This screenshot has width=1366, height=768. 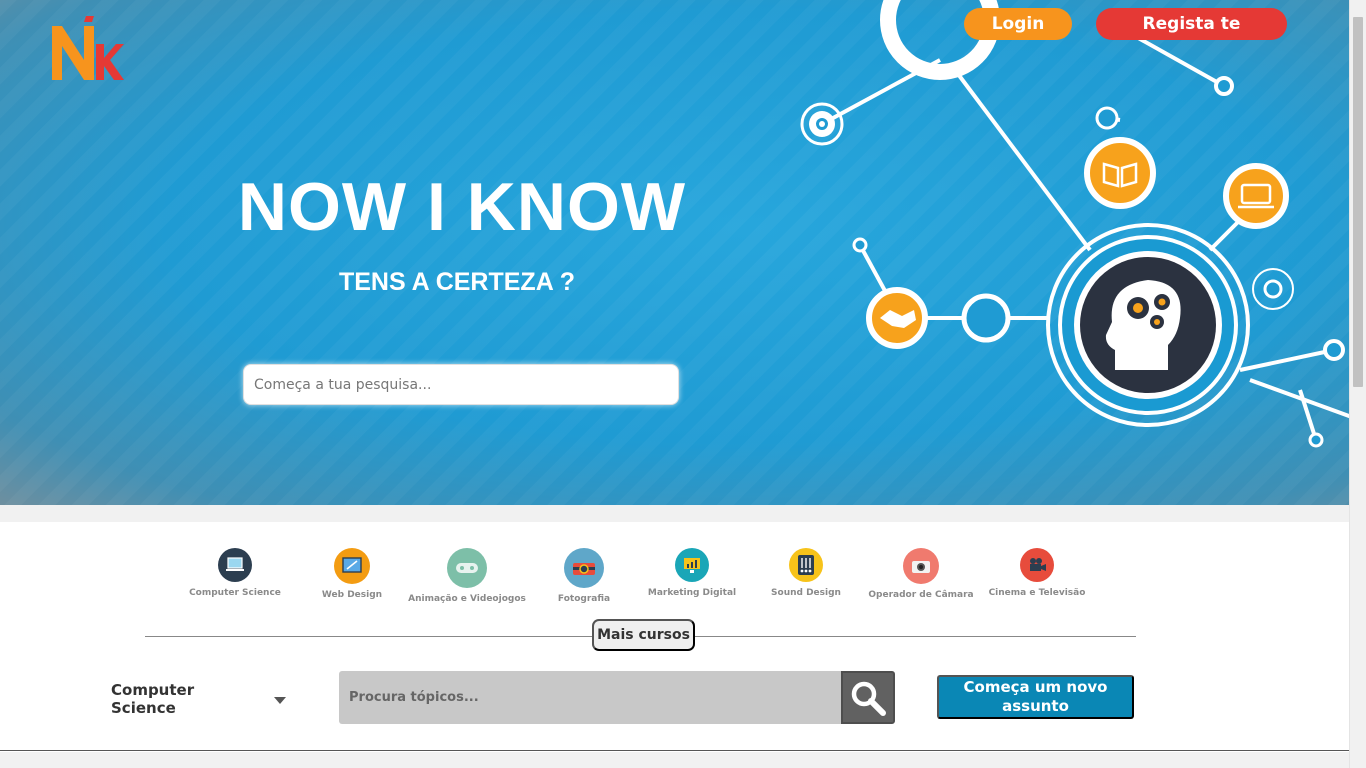 I want to click on category-sound-design: Sound Design, so click(x=806, y=573).